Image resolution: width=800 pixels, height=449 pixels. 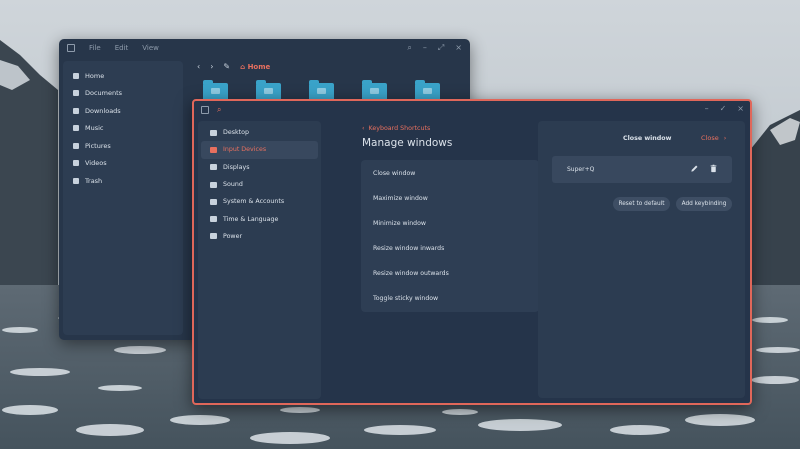 What do you see at coordinates (123, 164) in the screenshot?
I see `sidebar-item-videos: Videos` at bounding box center [123, 164].